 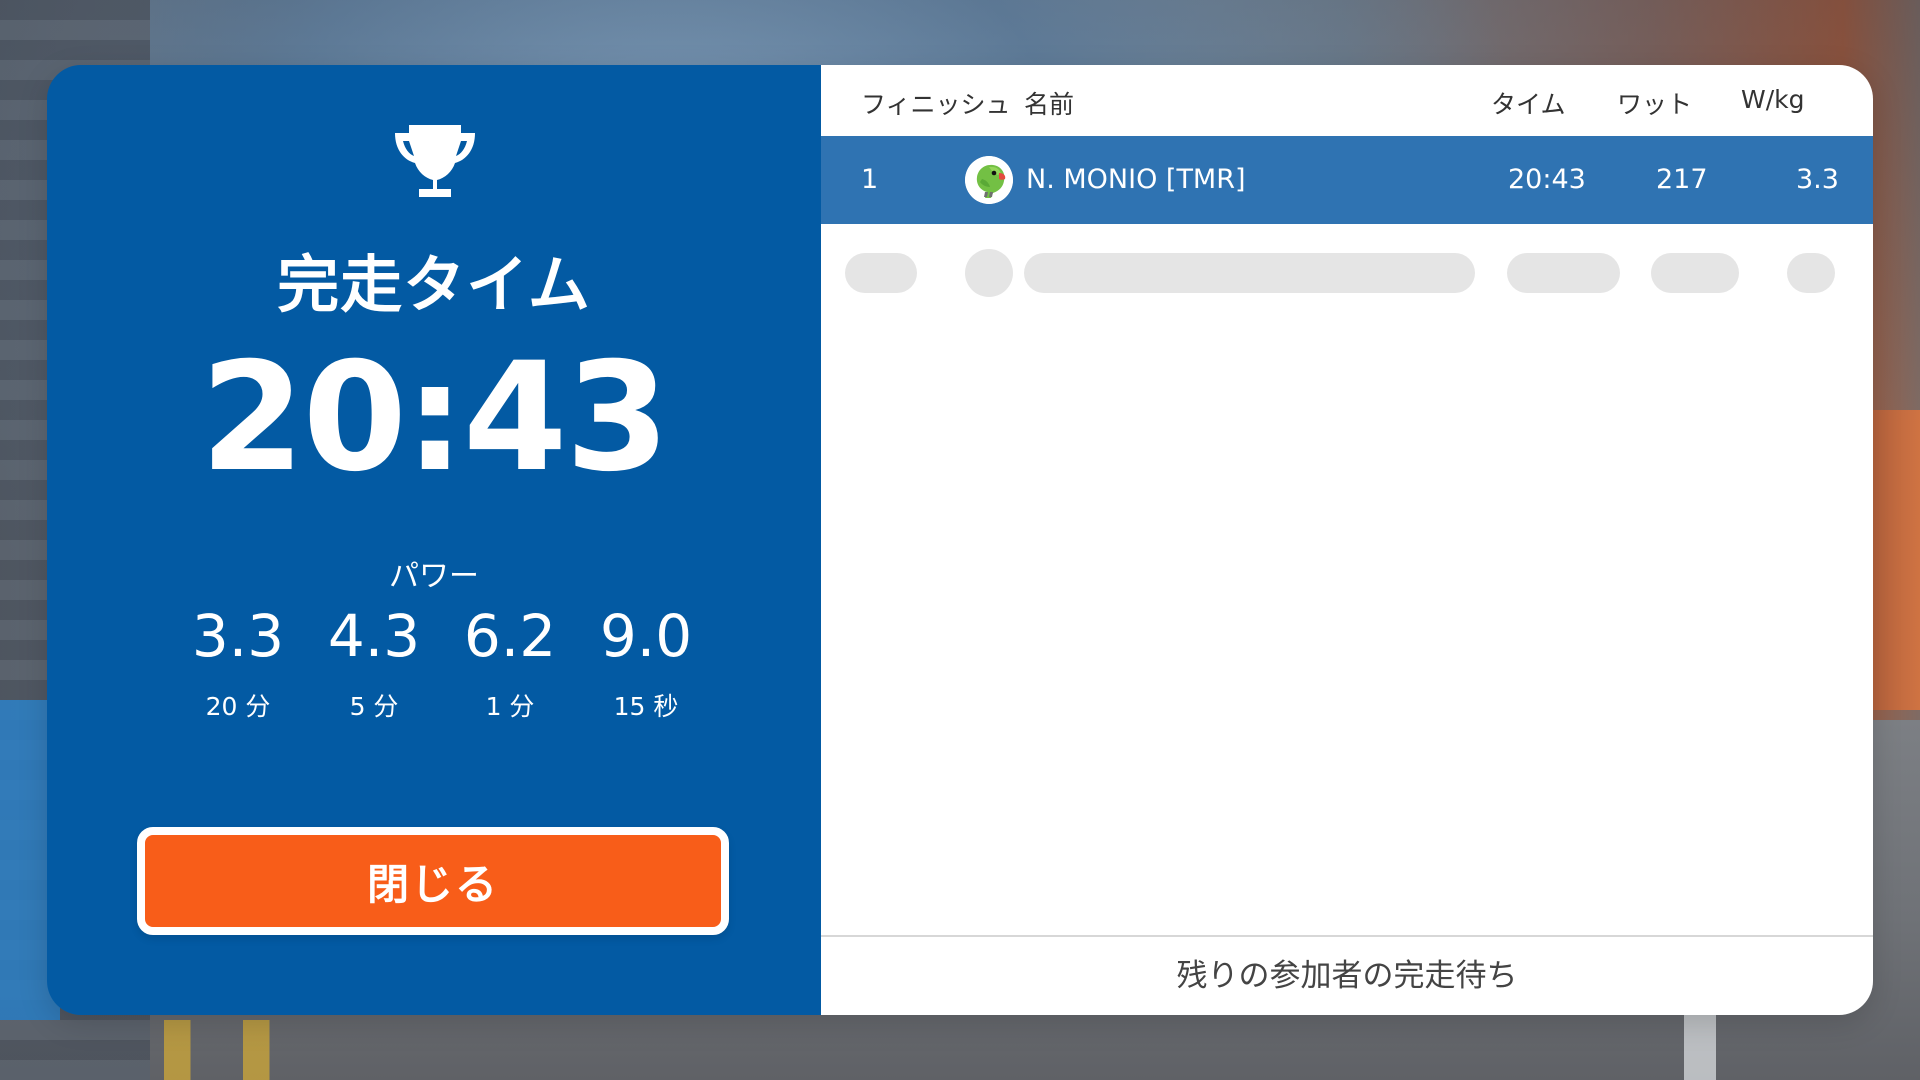 I want to click on loading-avatar-placeholder, so click(x=989, y=273).